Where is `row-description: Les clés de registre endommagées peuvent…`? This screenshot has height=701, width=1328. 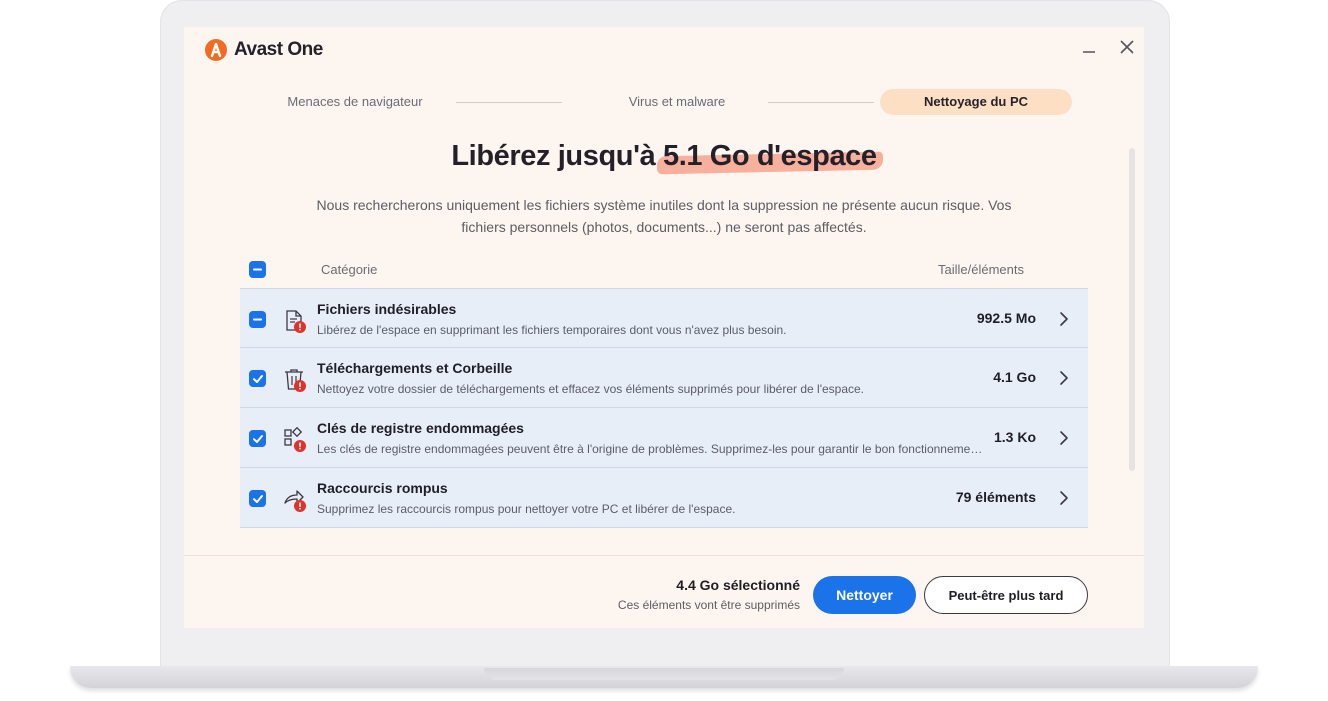 row-description: Les clés de registre endommagées peuvent… is located at coordinates (652, 449).